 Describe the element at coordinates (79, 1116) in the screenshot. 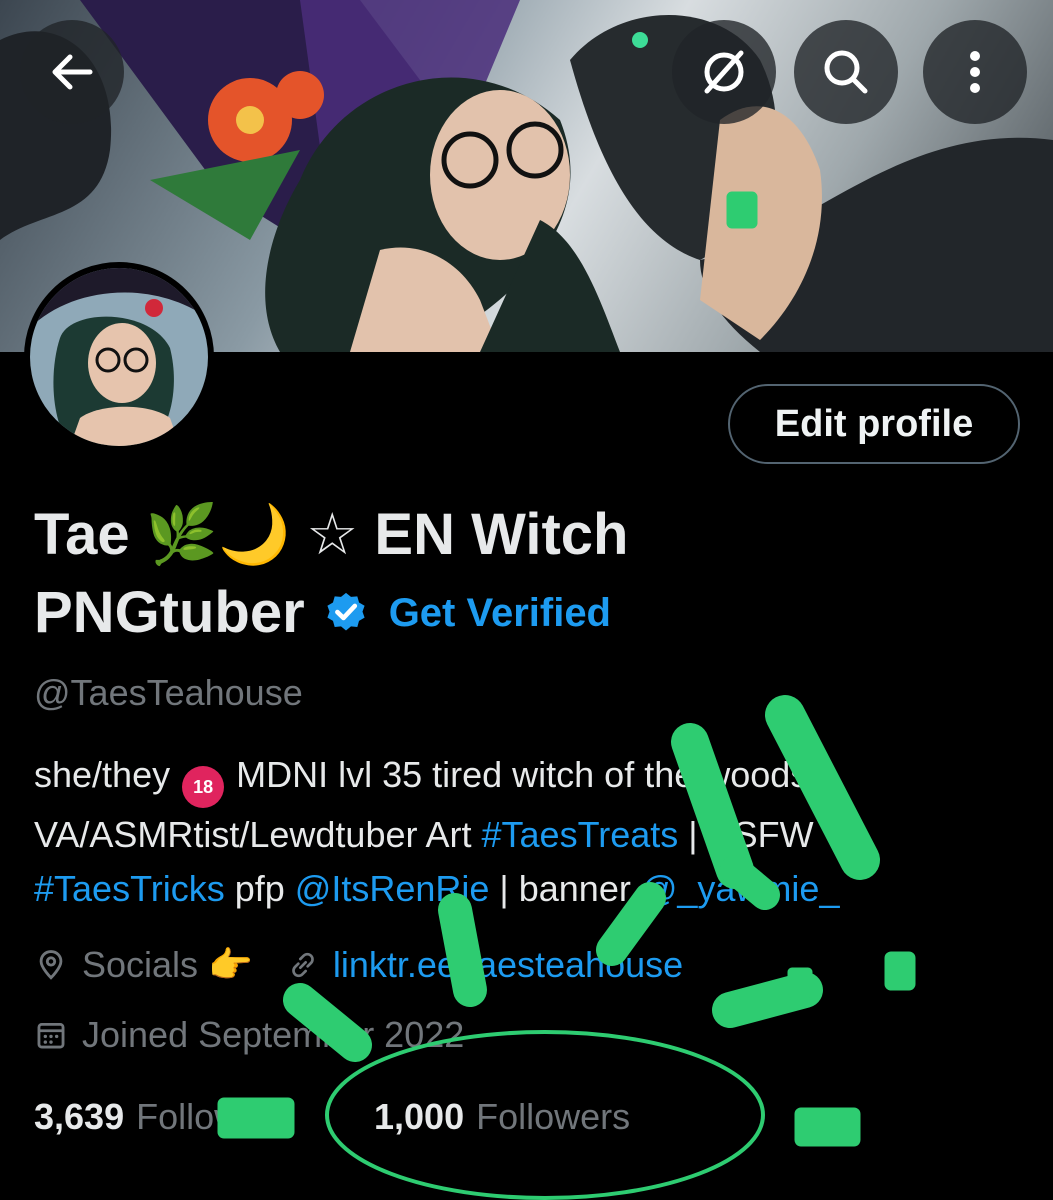

I see `following-count: 3,639` at that location.